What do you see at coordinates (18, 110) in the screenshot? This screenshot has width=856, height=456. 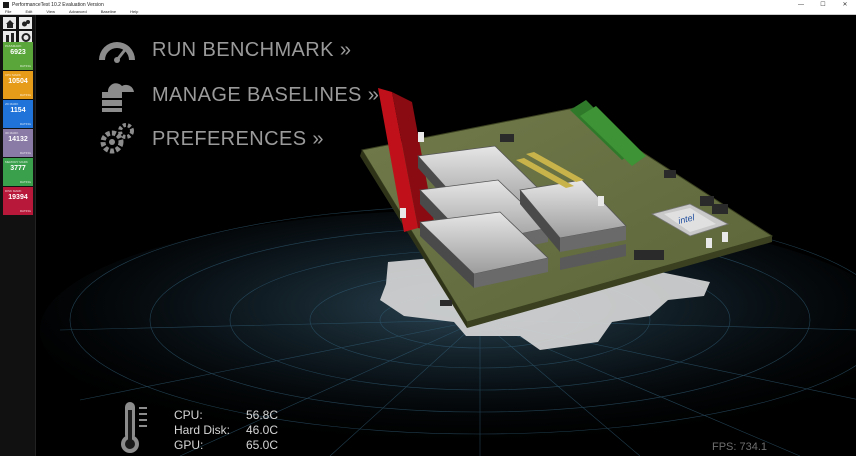 I see `tile-value: 1154` at bounding box center [18, 110].